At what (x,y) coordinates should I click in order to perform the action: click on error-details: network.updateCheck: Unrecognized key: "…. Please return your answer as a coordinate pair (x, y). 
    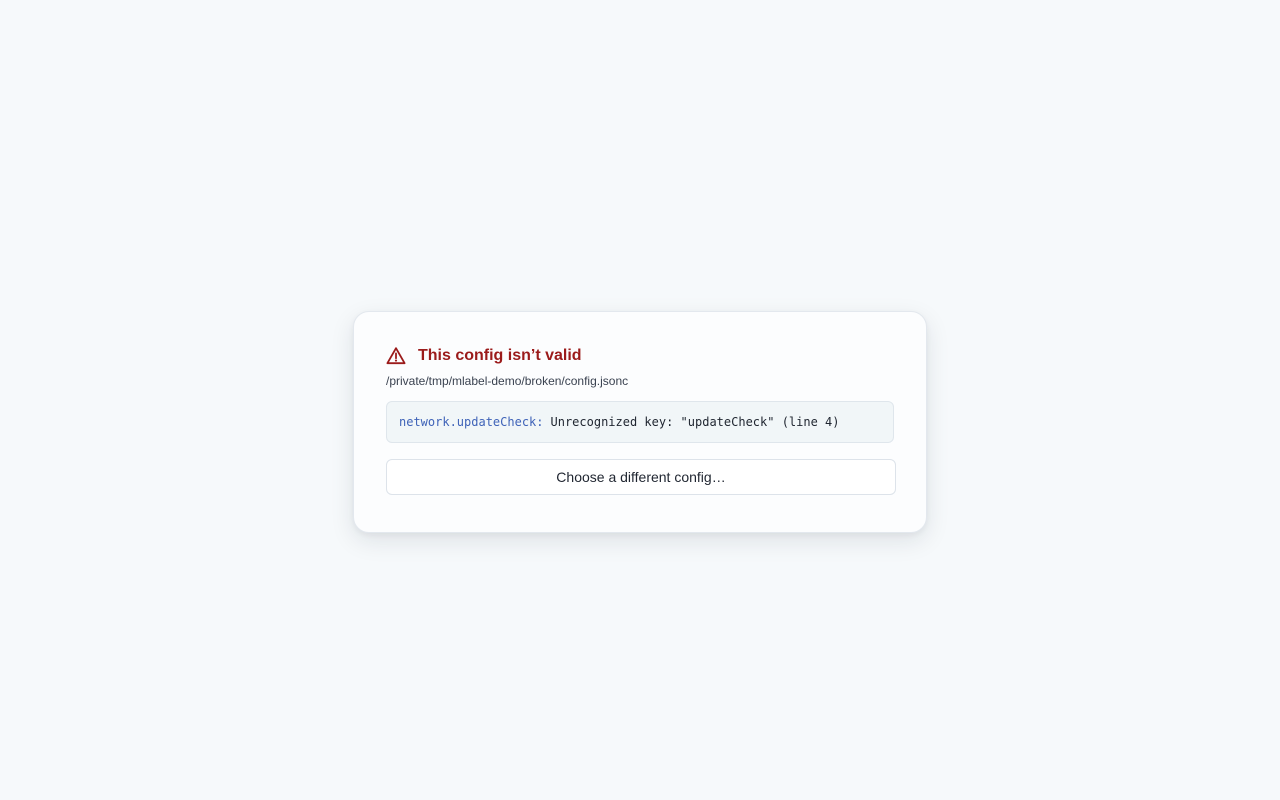
    Looking at the image, I should click on (640, 422).